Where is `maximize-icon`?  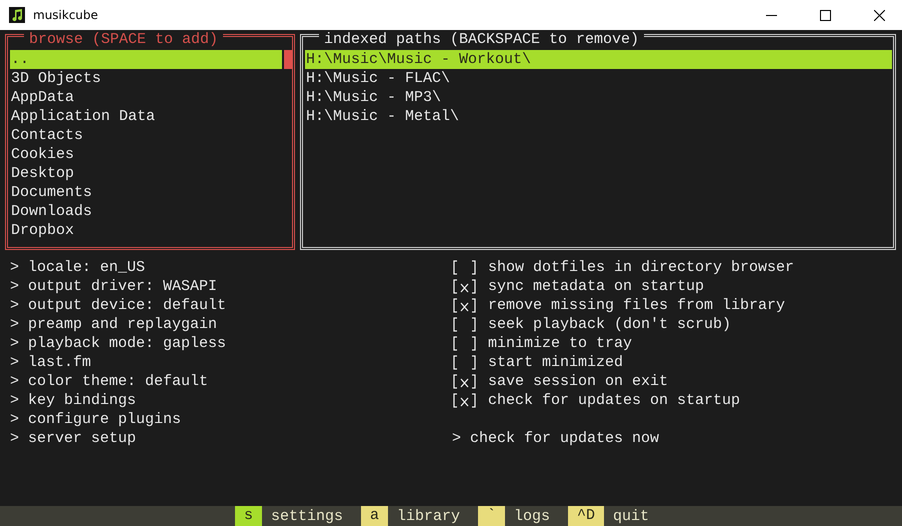
maximize-icon is located at coordinates (825, 15).